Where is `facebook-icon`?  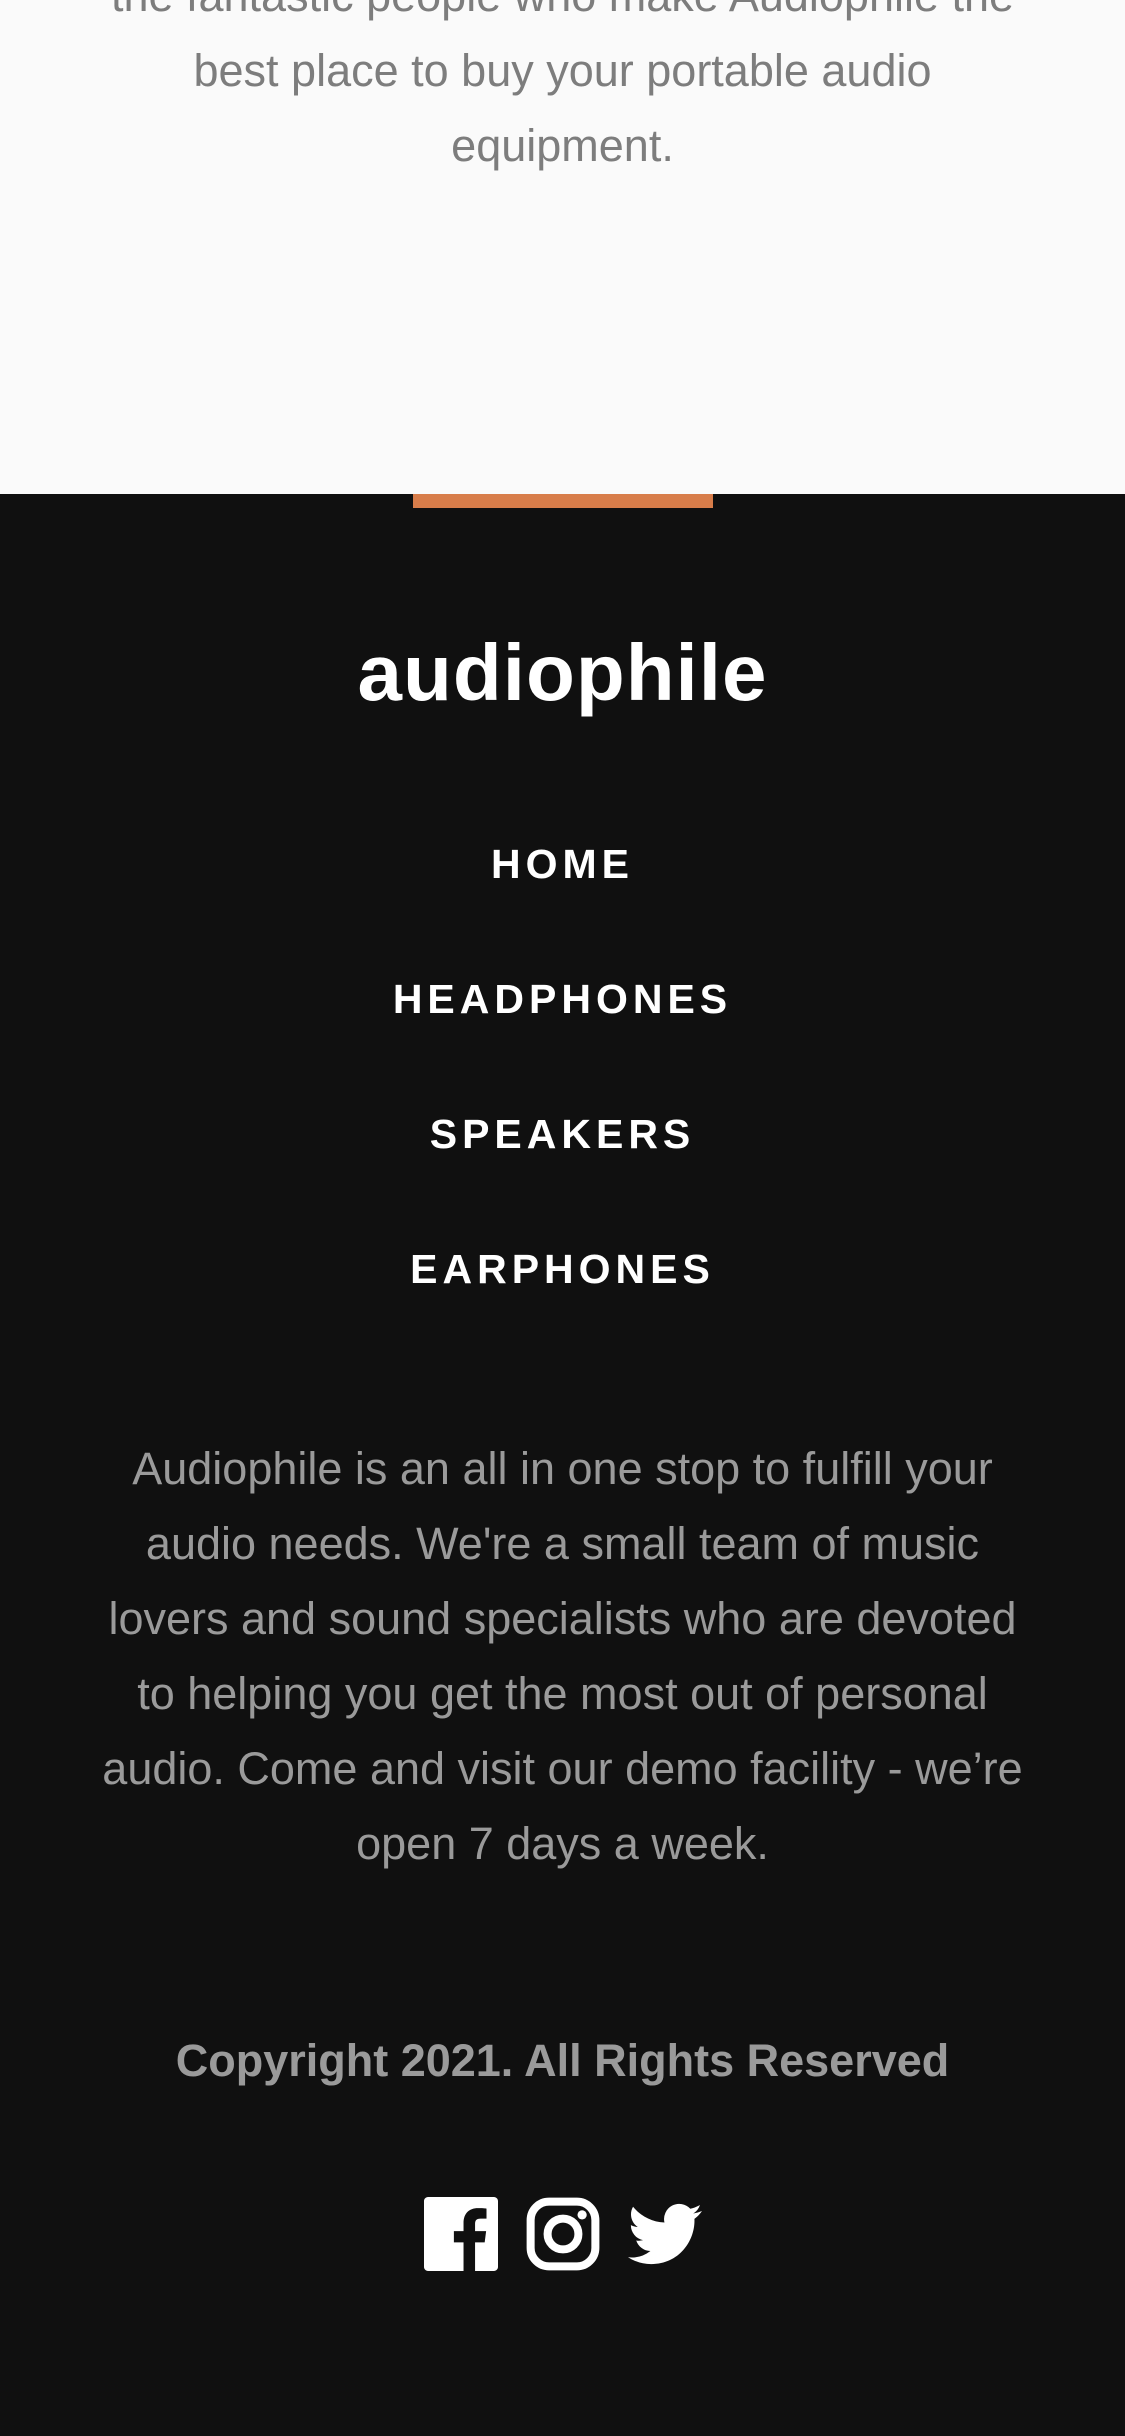 facebook-icon is located at coordinates (460, 2234).